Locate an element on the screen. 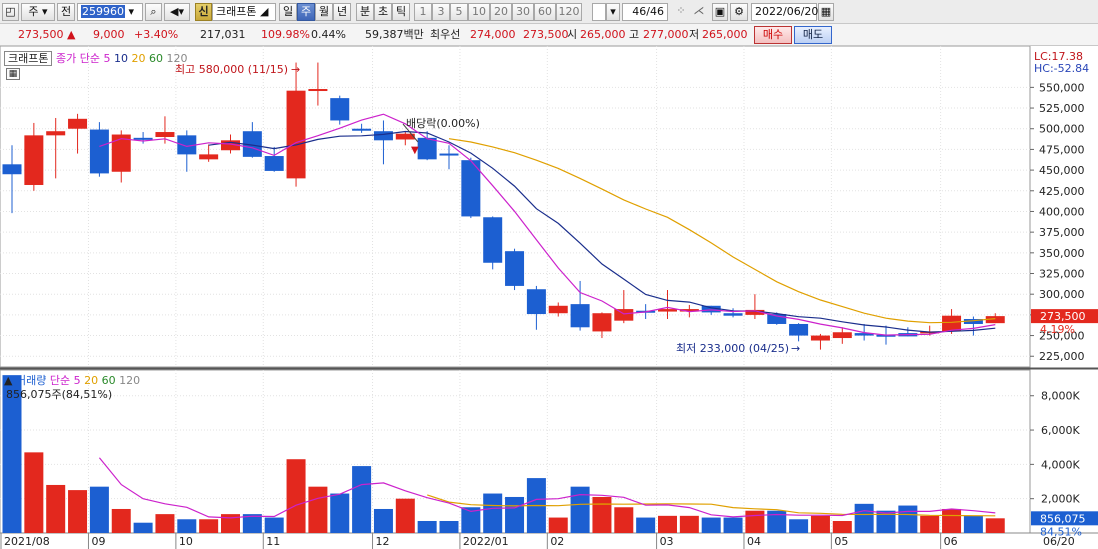  chart-type-icon: ⋌ is located at coordinates (699, 12).